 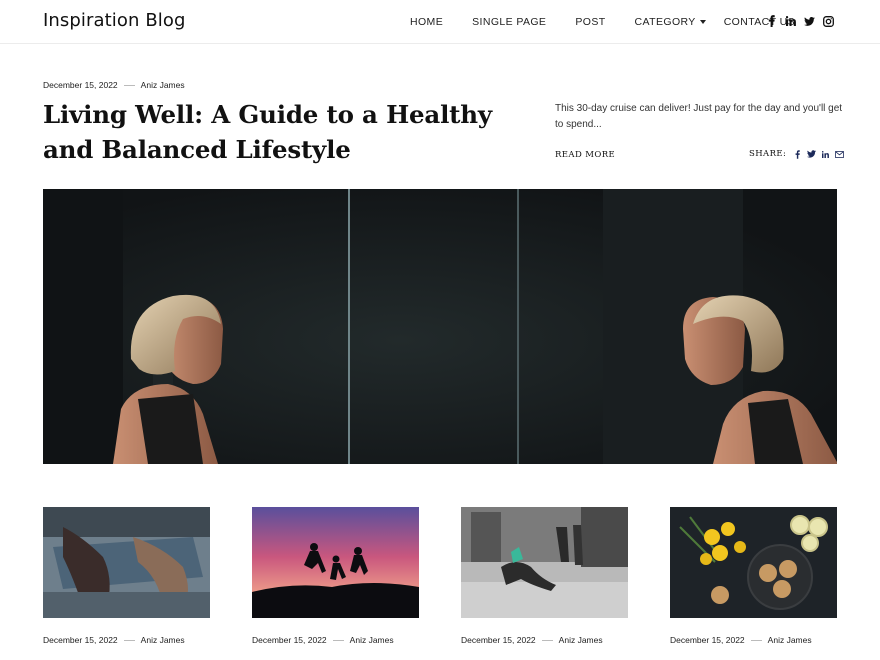 What do you see at coordinates (702, 22) in the screenshot?
I see `chevron-down-icon` at bounding box center [702, 22].